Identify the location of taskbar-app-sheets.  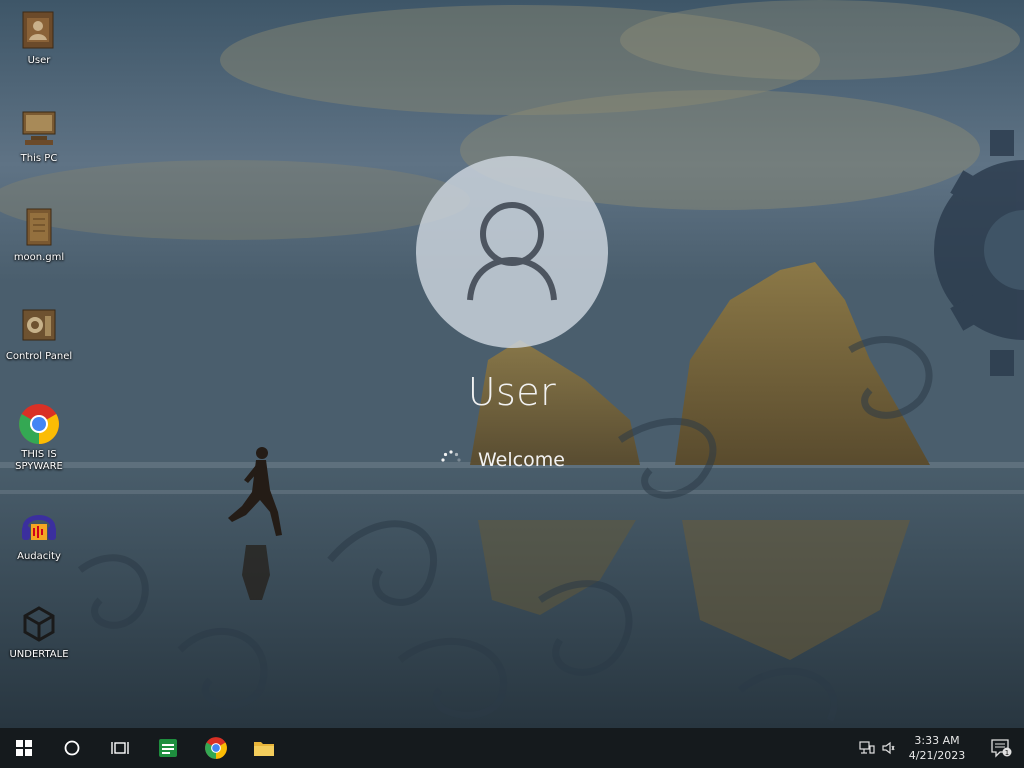
(168, 748).